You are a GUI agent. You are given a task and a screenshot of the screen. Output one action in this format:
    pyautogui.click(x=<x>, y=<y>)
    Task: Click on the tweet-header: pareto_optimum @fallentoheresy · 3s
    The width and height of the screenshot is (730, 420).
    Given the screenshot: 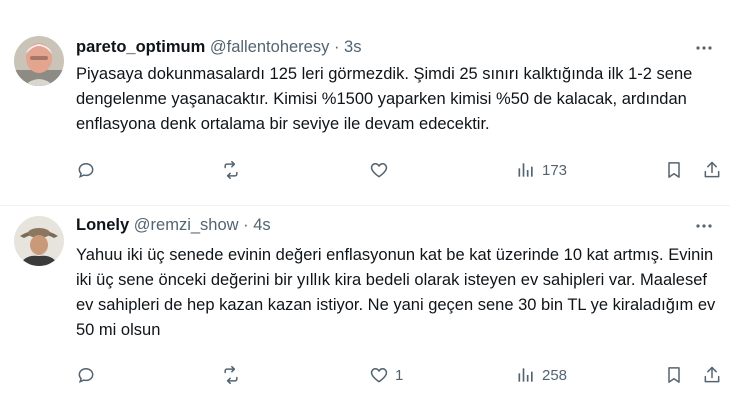 What is the action you would take?
    pyautogui.click(x=218, y=47)
    